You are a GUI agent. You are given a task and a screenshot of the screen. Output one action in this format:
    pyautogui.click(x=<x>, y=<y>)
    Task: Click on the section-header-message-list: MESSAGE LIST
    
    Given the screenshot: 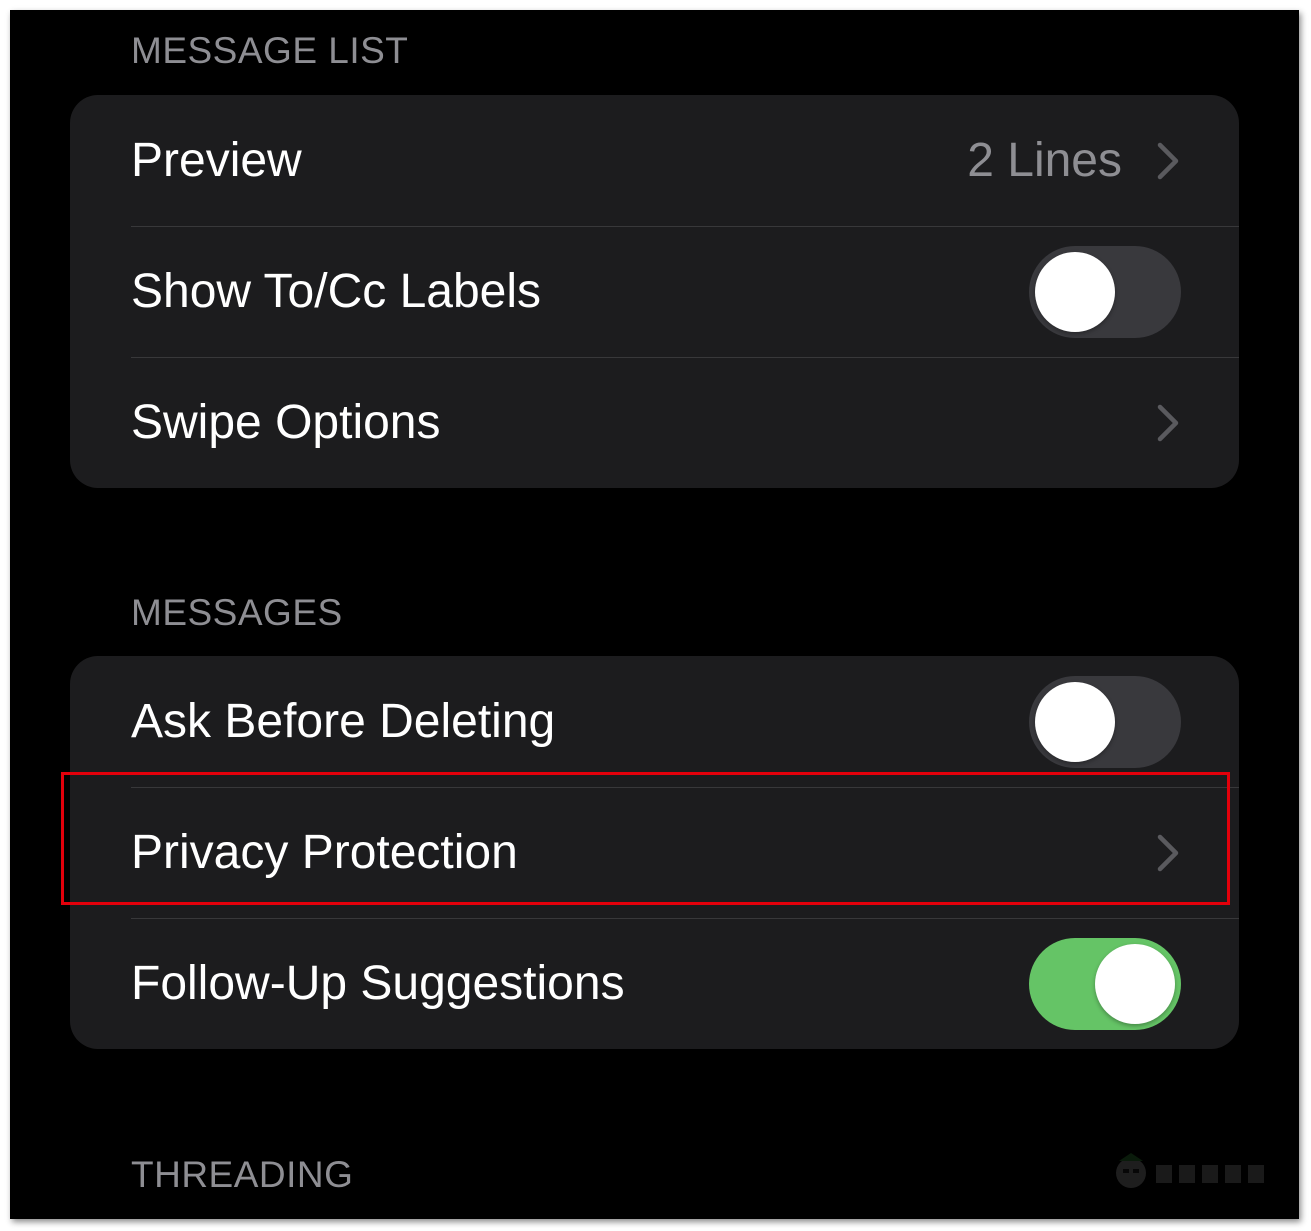 What is the action you would take?
    pyautogui.click(x=270, y=50)
    